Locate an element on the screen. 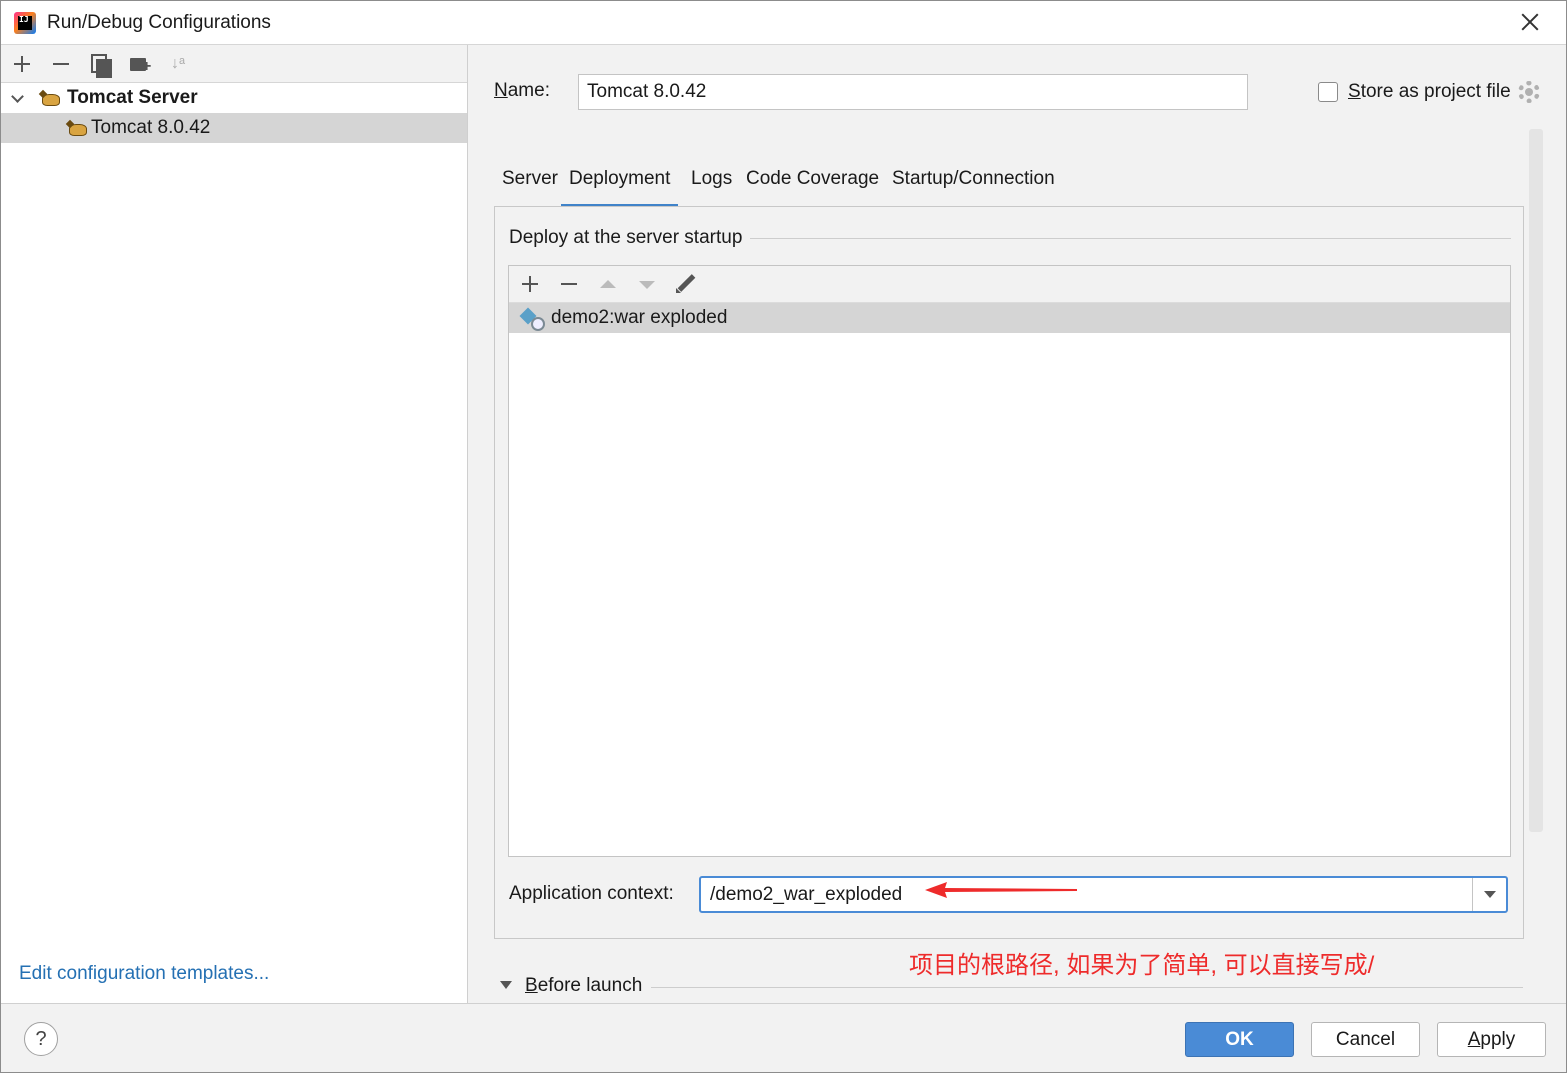 This screenshot has width=1567, height=1073. help-button: ? is located at coordinates (41, 1039).